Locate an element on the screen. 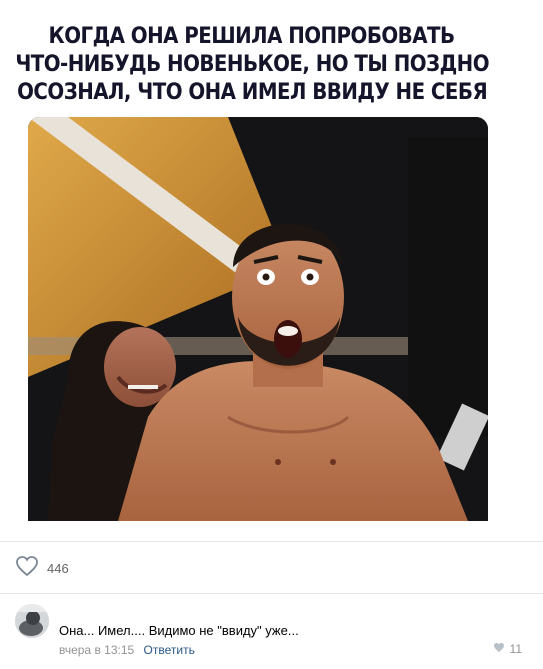 The width and height of the screenshot is (543, 669). comment-meta: вчера в 13:15 Ответить is located at coordinates (127, 650).